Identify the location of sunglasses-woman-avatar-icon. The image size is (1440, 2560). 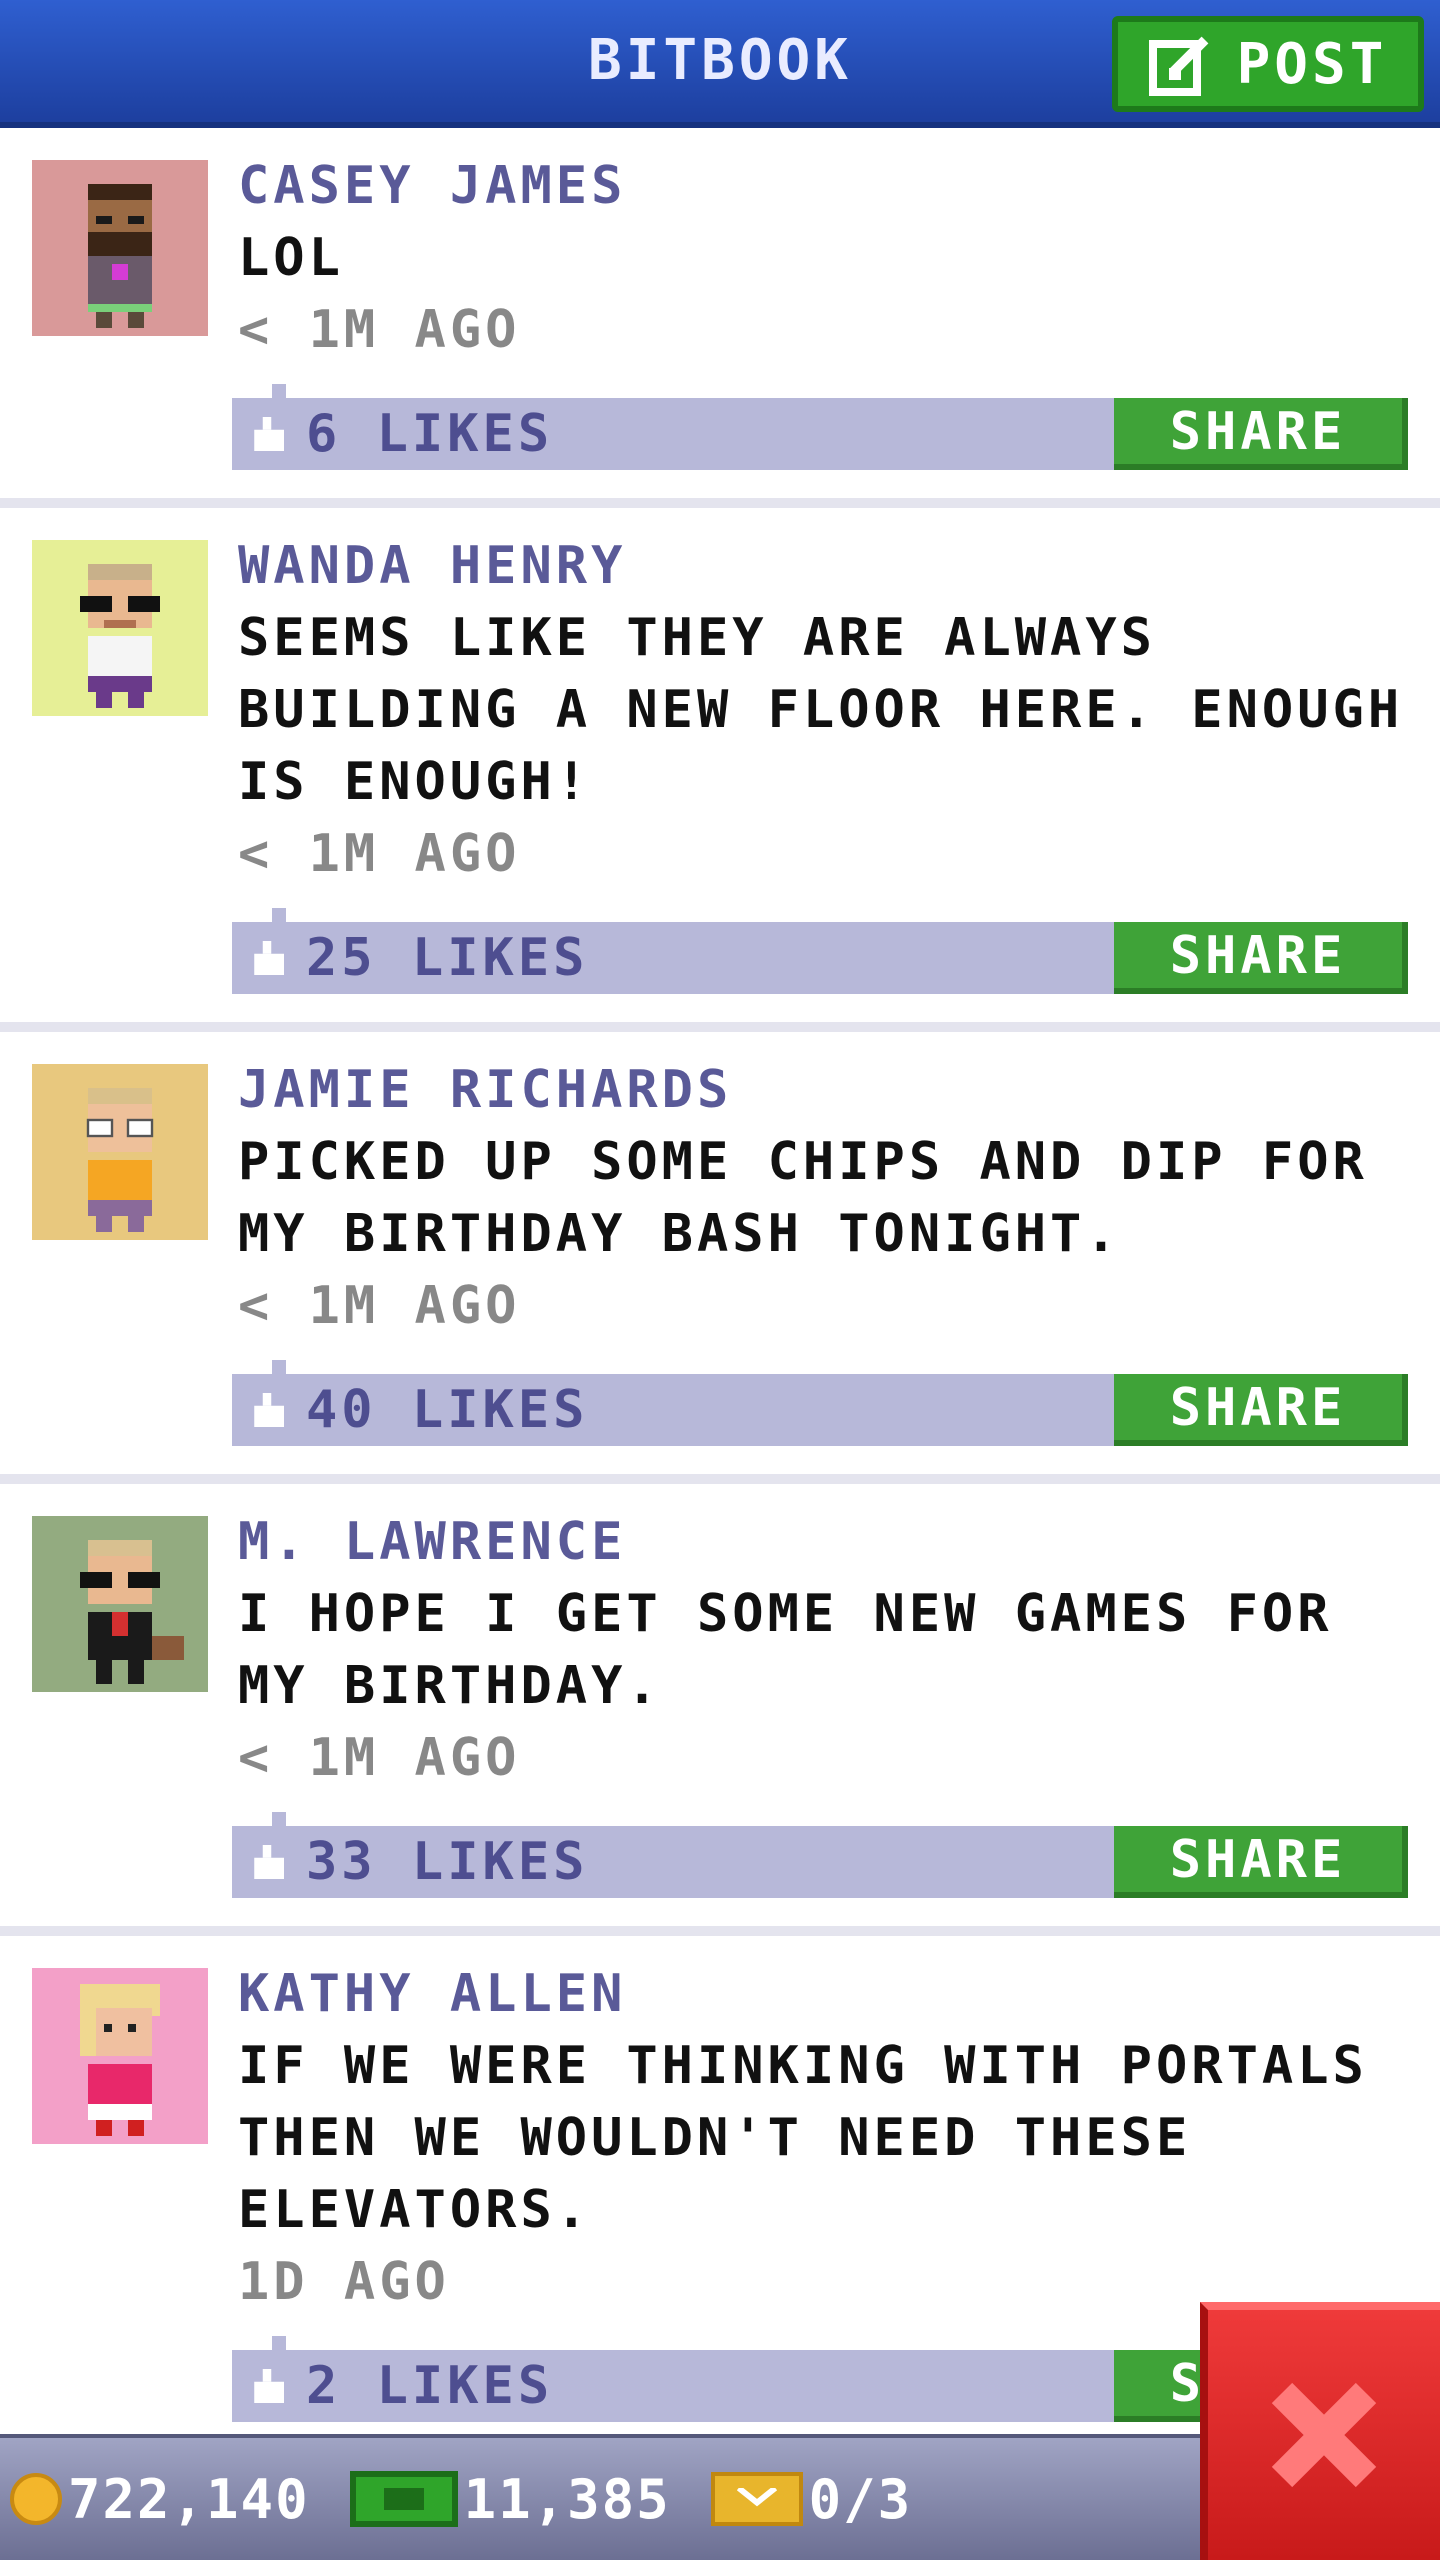
(120, 628).